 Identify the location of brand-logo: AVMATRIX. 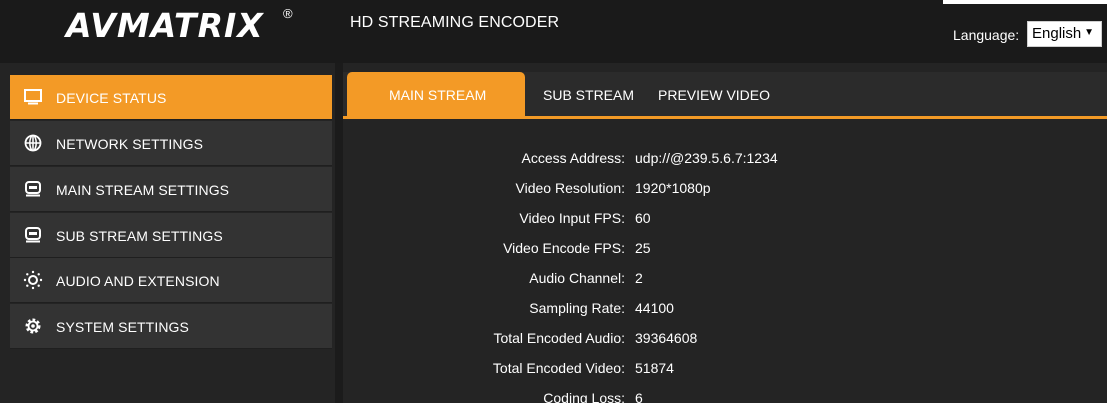
(165, 25).